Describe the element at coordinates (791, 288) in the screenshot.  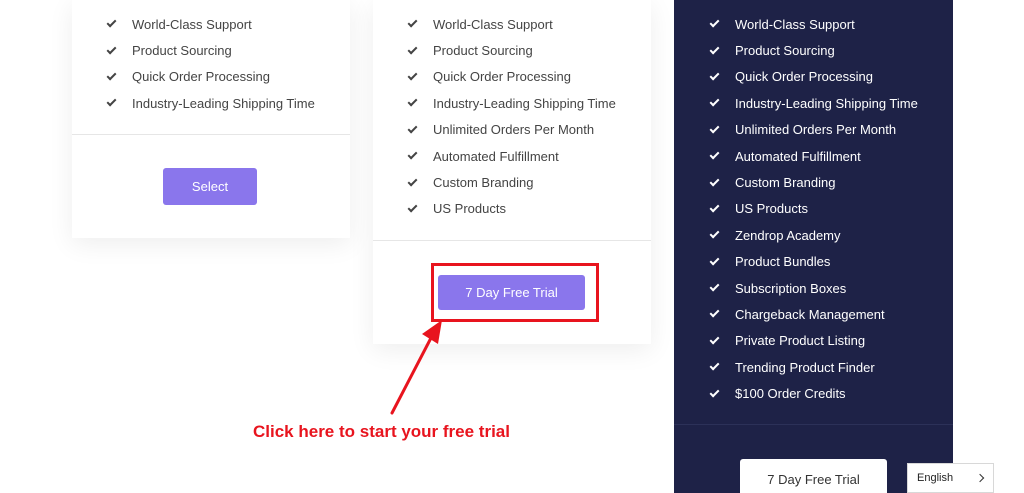
I see `feature-label: Subscription Boxes` at that location.